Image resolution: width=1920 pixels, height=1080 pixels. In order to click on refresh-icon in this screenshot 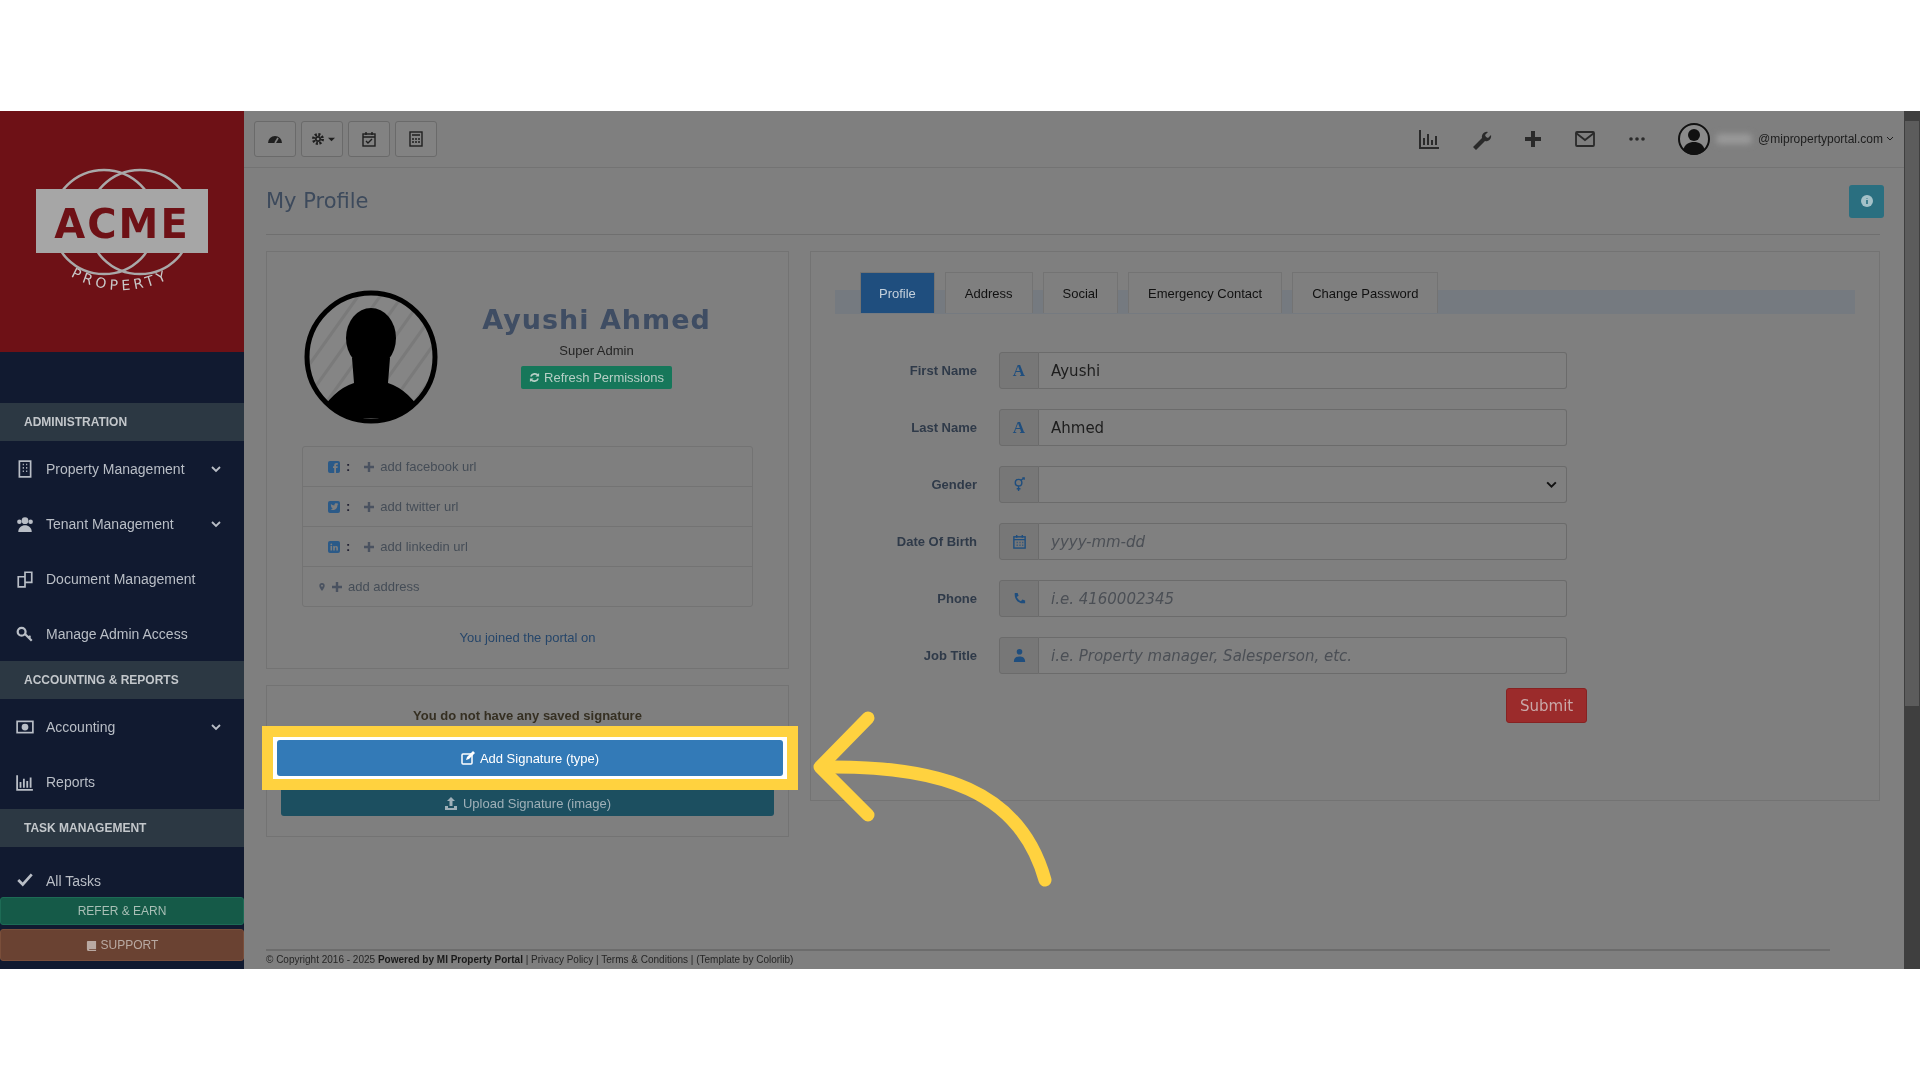, I will do `click(535, 377)`.